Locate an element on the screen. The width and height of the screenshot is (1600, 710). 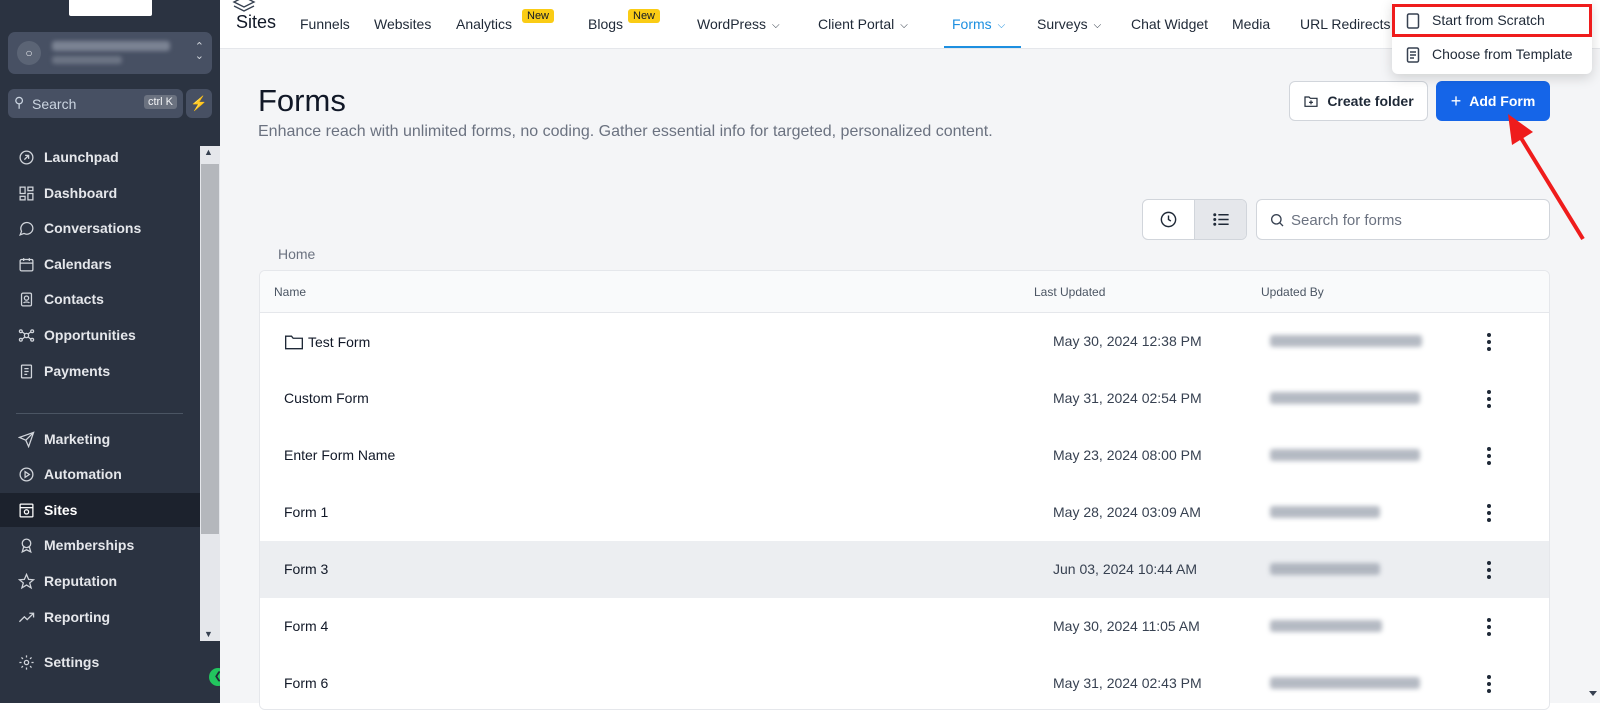
search-icon is located at coordinates (1277, 220).